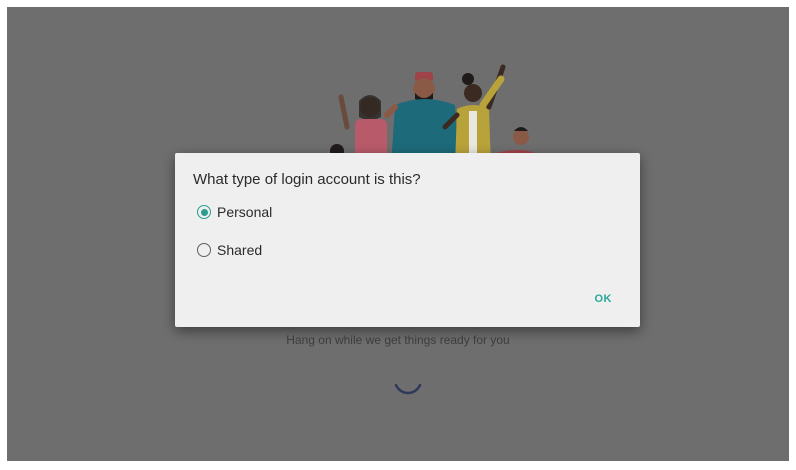  What do you see at coordinates (204, 212) in the screenshot?
I see `radio-selected-icon` at bounding box center [204, 212].